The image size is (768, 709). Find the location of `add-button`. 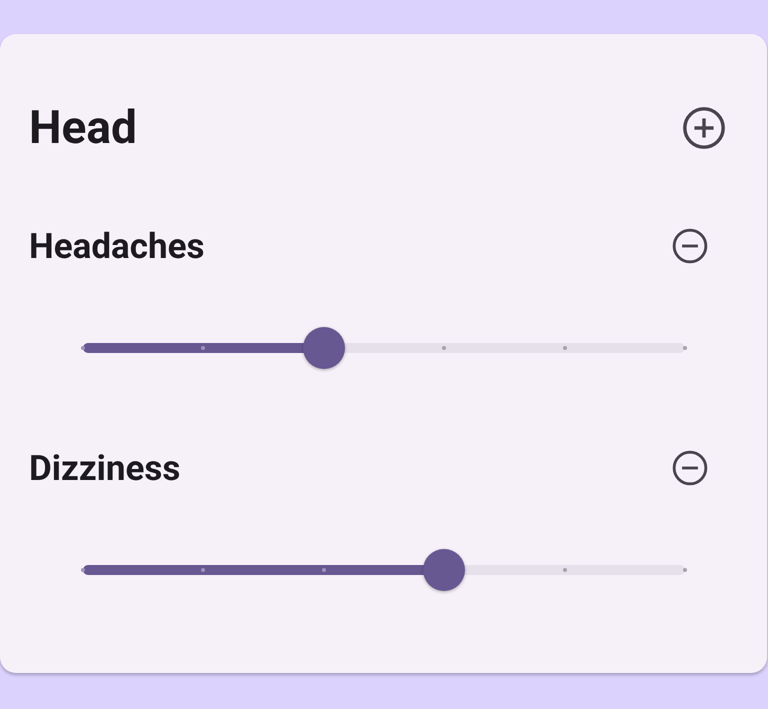

add-button is located at coordinates (704, 127).